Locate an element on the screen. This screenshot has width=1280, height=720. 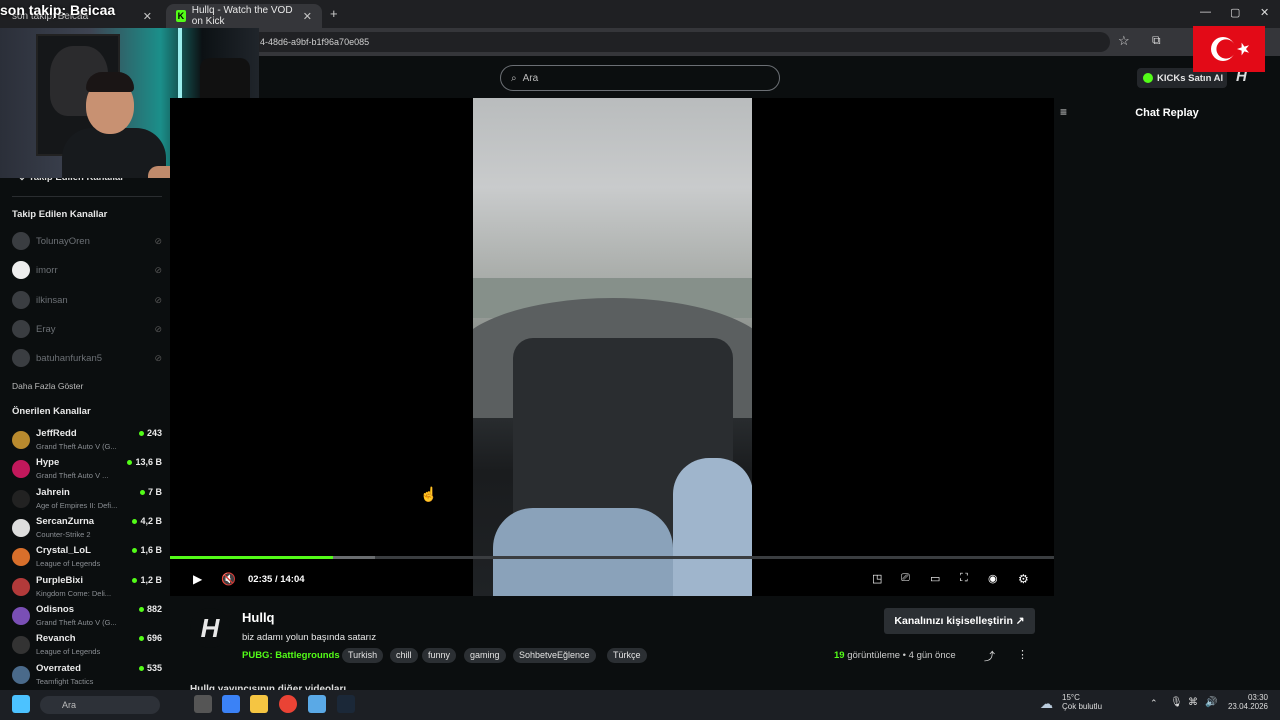
weather-cloud-icon: ☁ is located at coordinates (1046, 703).